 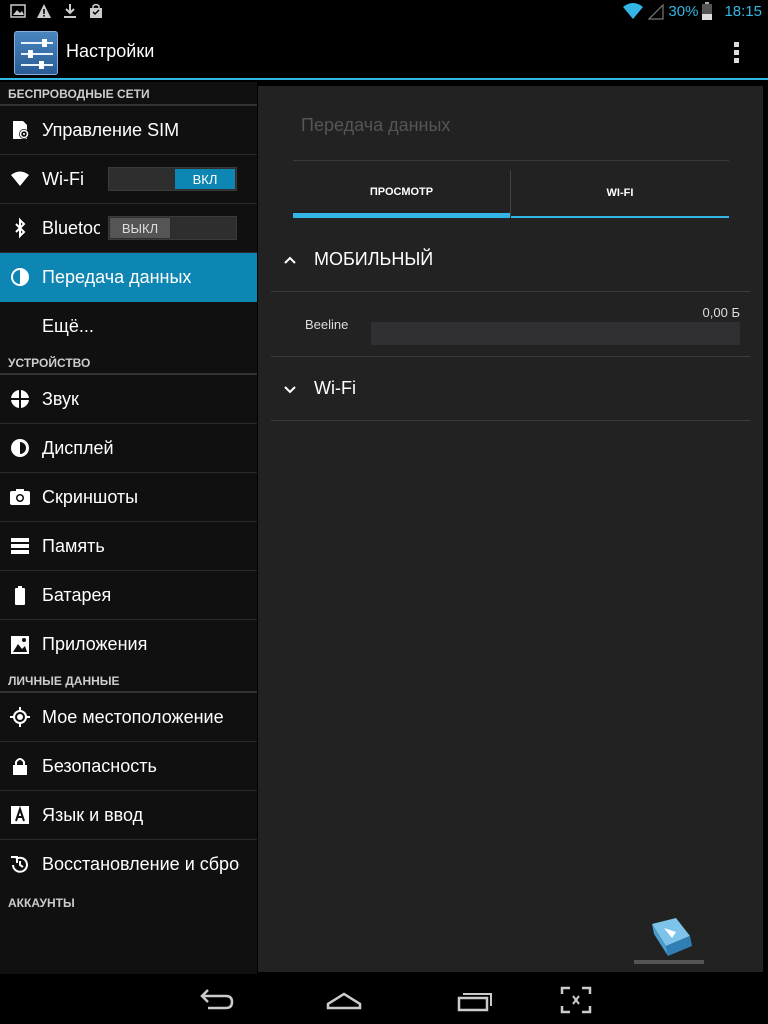 I want to click on download-icon, so click(x=70, y=11).